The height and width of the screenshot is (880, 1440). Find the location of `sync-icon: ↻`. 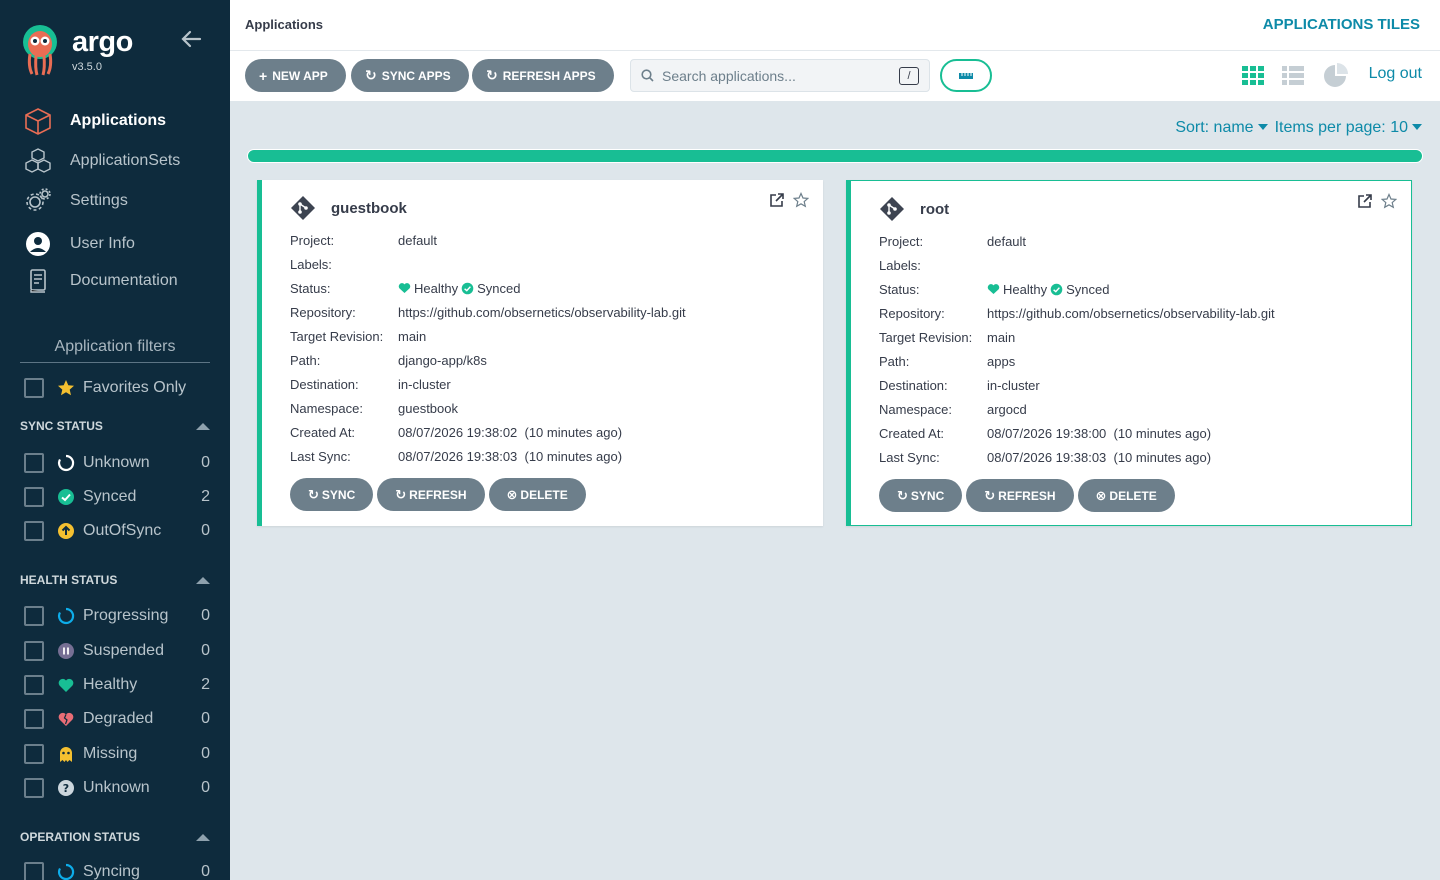

sync-icon: ↻ is located at coordinates (371, 75).